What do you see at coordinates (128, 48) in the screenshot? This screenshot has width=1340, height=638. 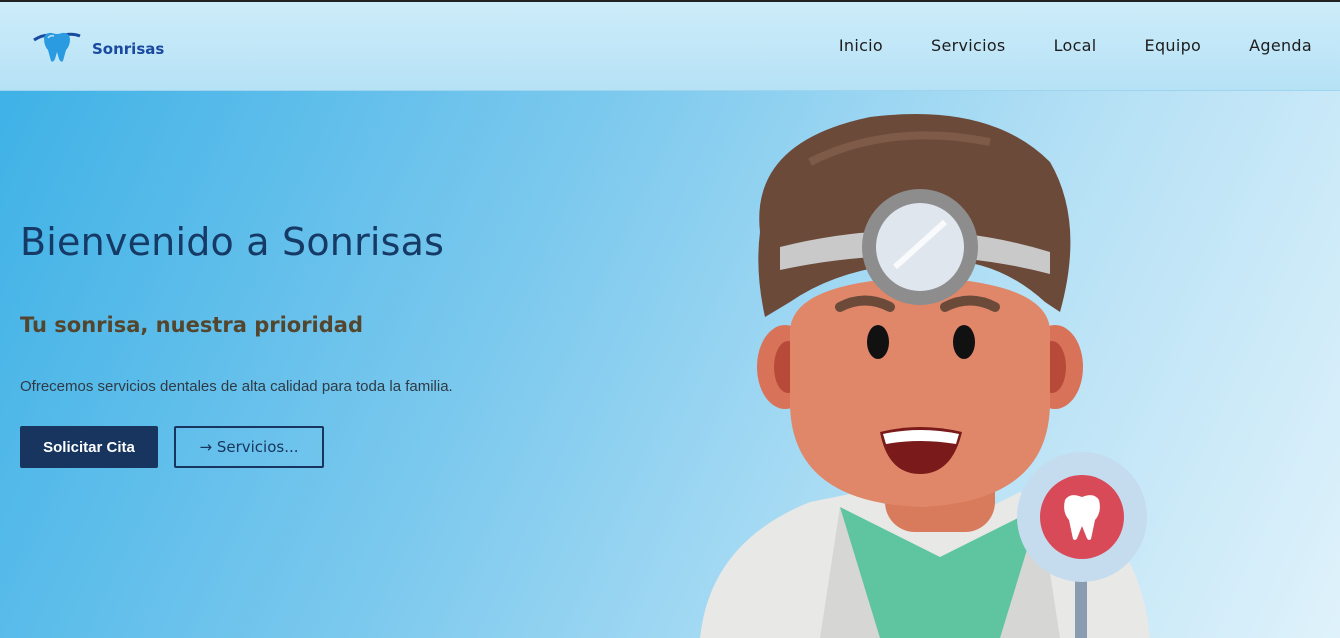 I see `brand-name: Sonrisas` at bounding box center [128, 48].